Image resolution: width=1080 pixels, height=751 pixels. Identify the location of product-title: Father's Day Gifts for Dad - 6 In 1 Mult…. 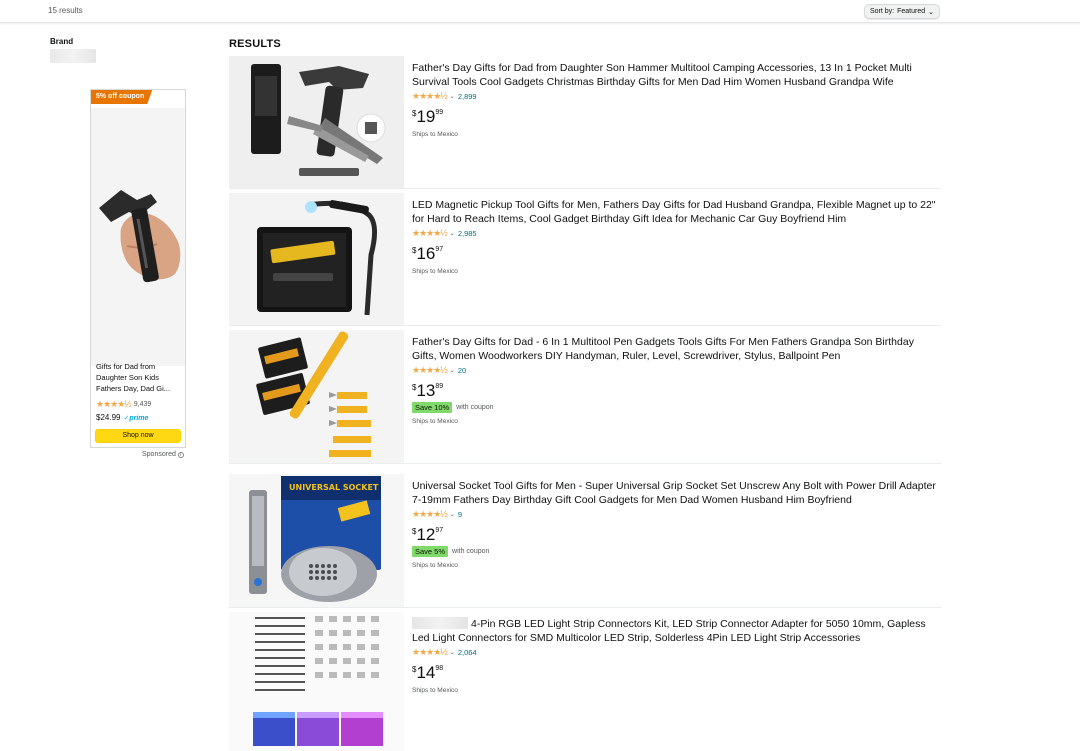
(676, 349).